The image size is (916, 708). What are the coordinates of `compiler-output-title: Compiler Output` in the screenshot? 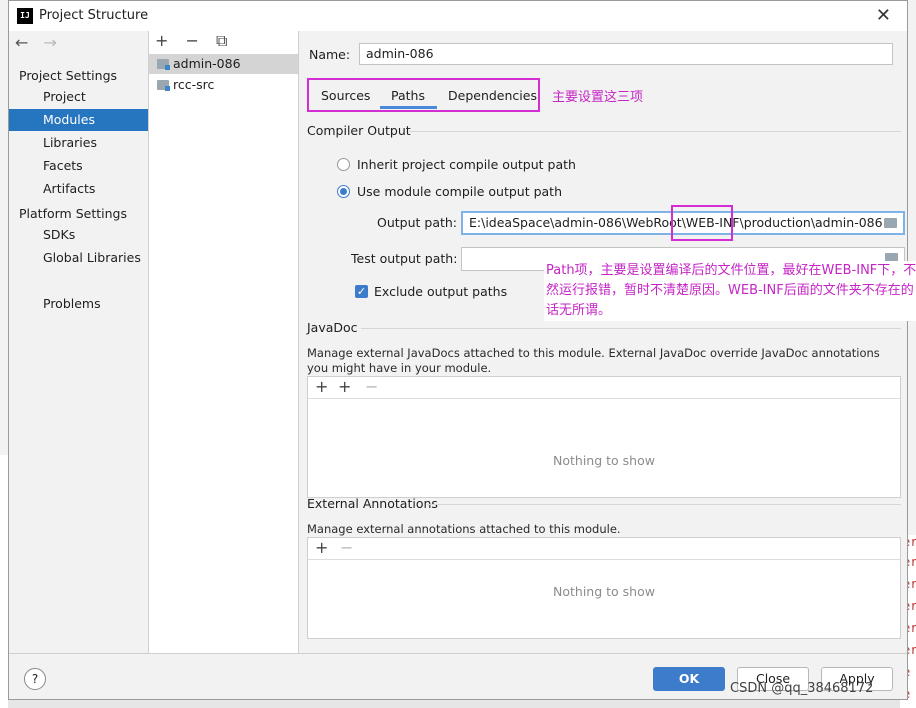 It's located at (359, 130).